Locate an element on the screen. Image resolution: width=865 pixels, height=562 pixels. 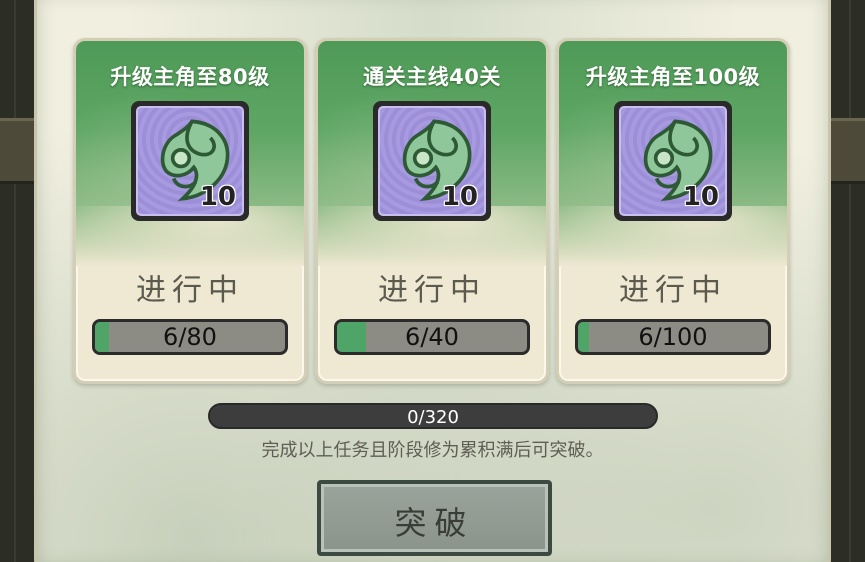
breakthrough-button: 突破 is located at coordinates (434, 518).